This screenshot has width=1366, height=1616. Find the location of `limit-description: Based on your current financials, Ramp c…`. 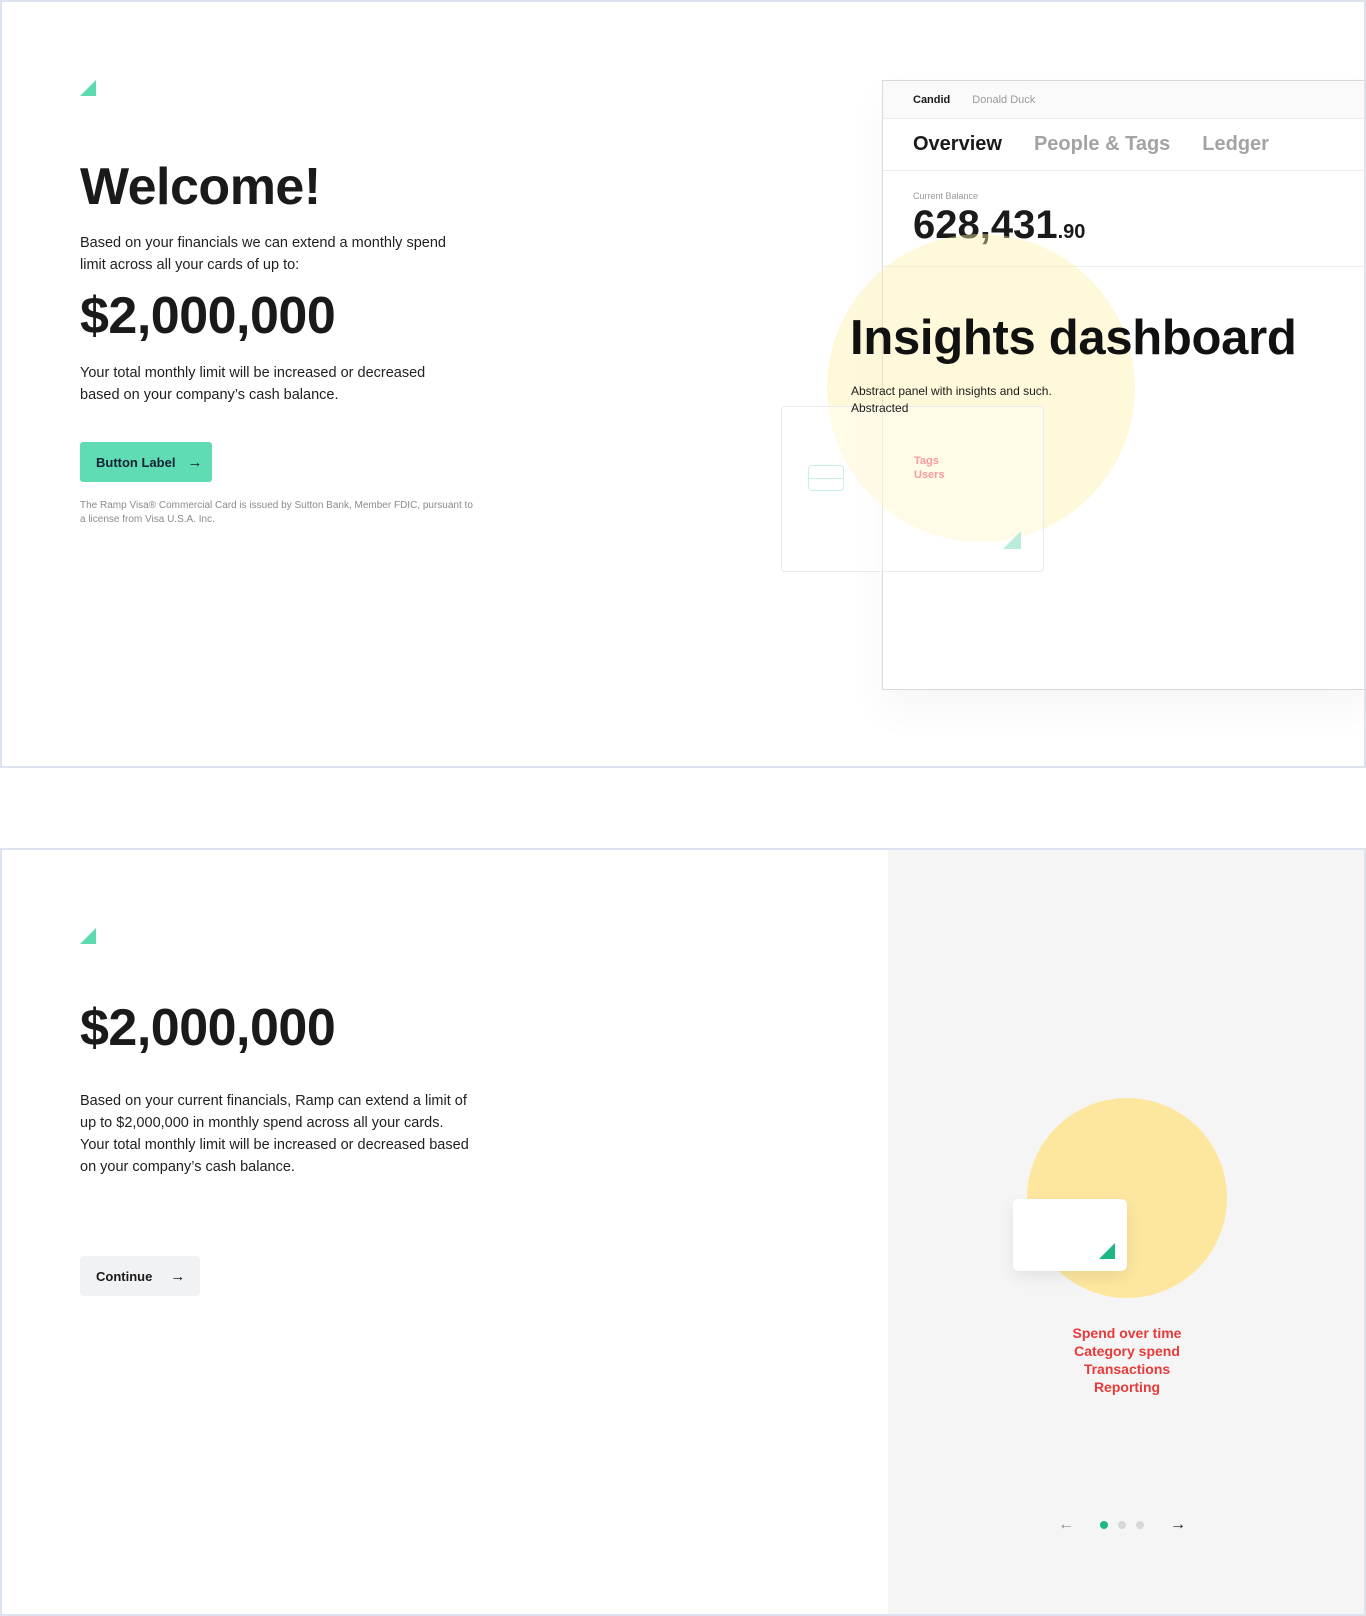

limit-description: Based on your current financials, Ramp c… is located at coordinates (274, 1134).